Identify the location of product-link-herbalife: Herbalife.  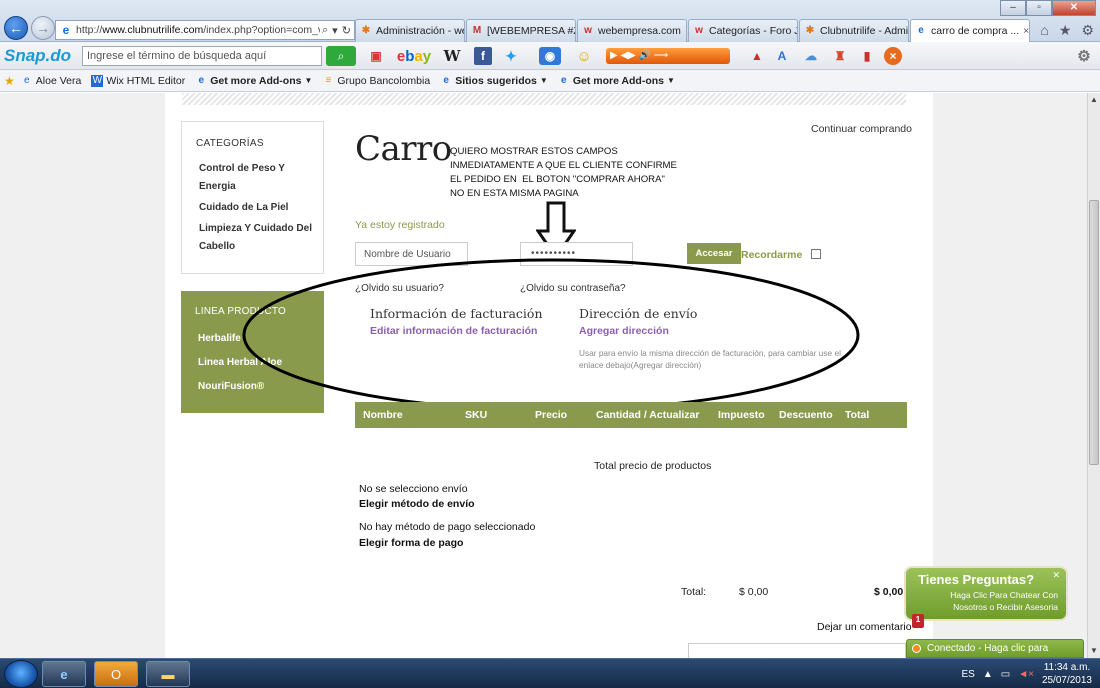
(219, 338).